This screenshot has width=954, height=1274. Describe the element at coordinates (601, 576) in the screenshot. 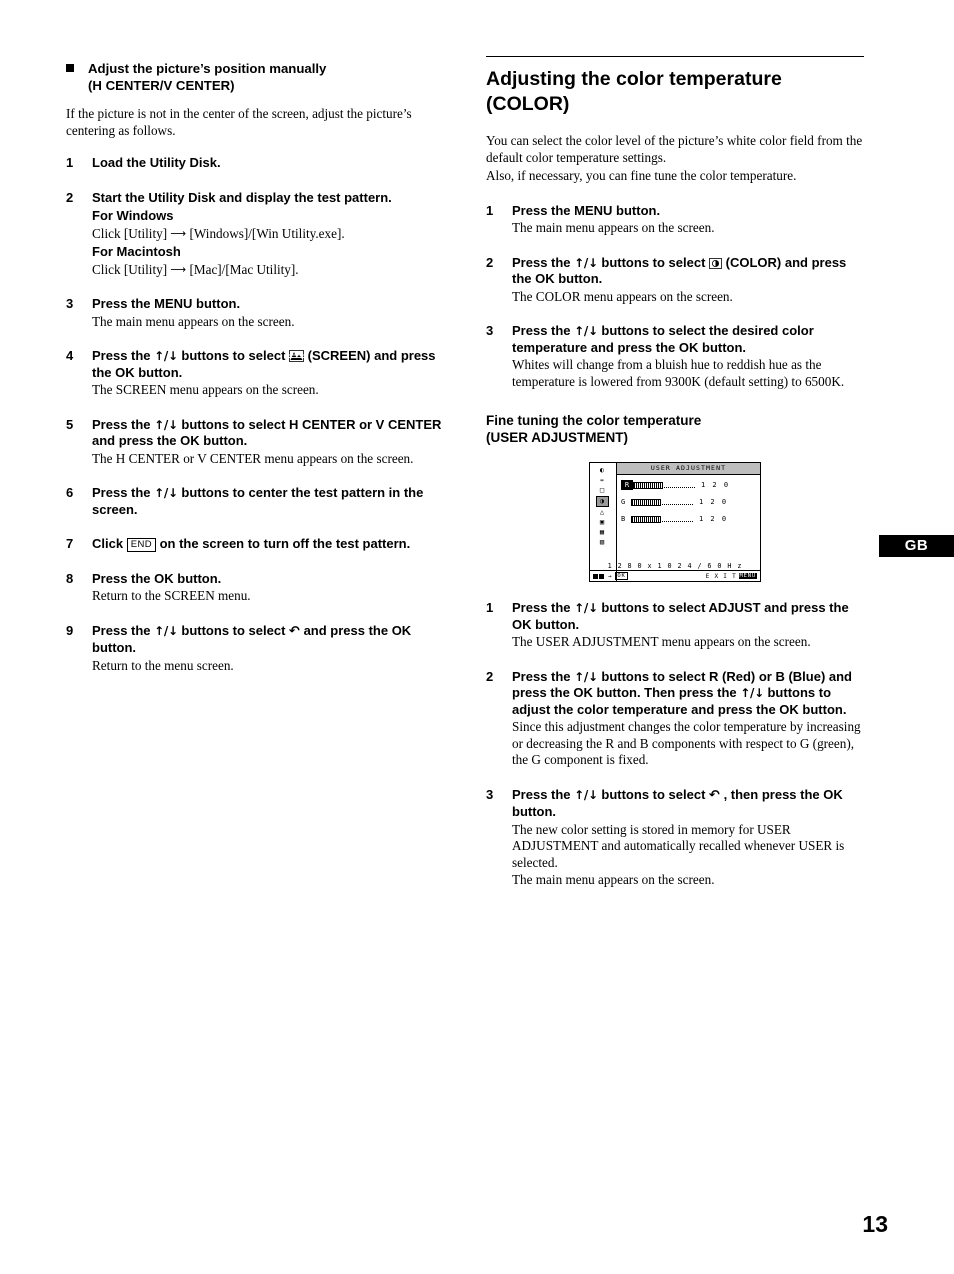

I see `osd-foot-square-icon` at that location.